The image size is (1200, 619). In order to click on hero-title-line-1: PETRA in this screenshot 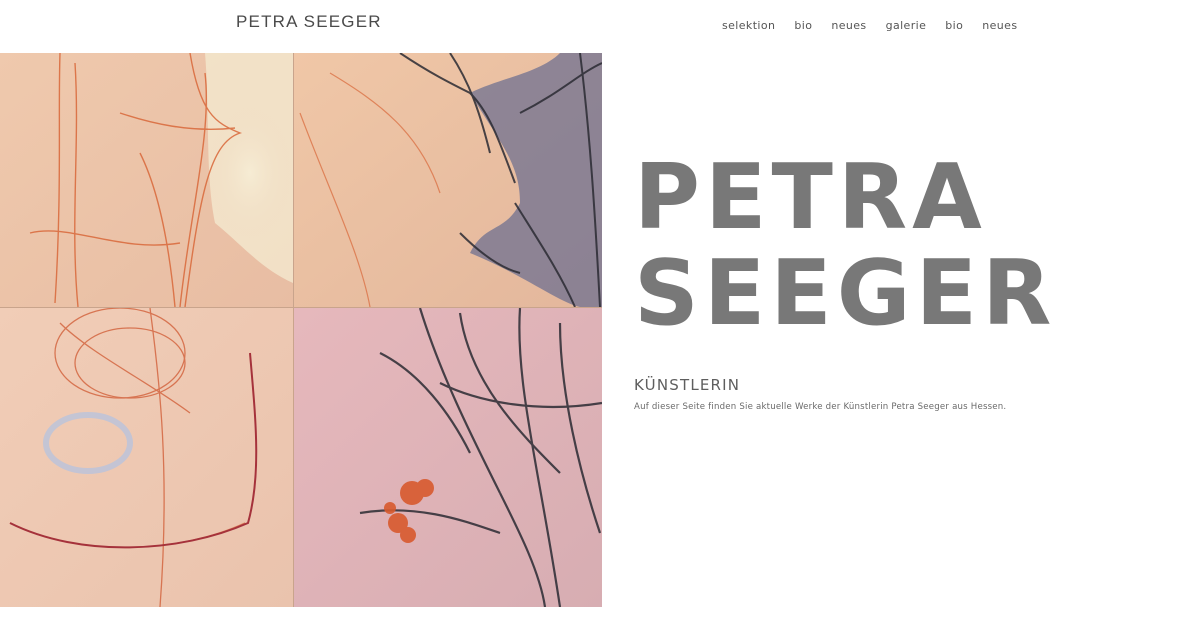, I will do `click(810, 197)`.